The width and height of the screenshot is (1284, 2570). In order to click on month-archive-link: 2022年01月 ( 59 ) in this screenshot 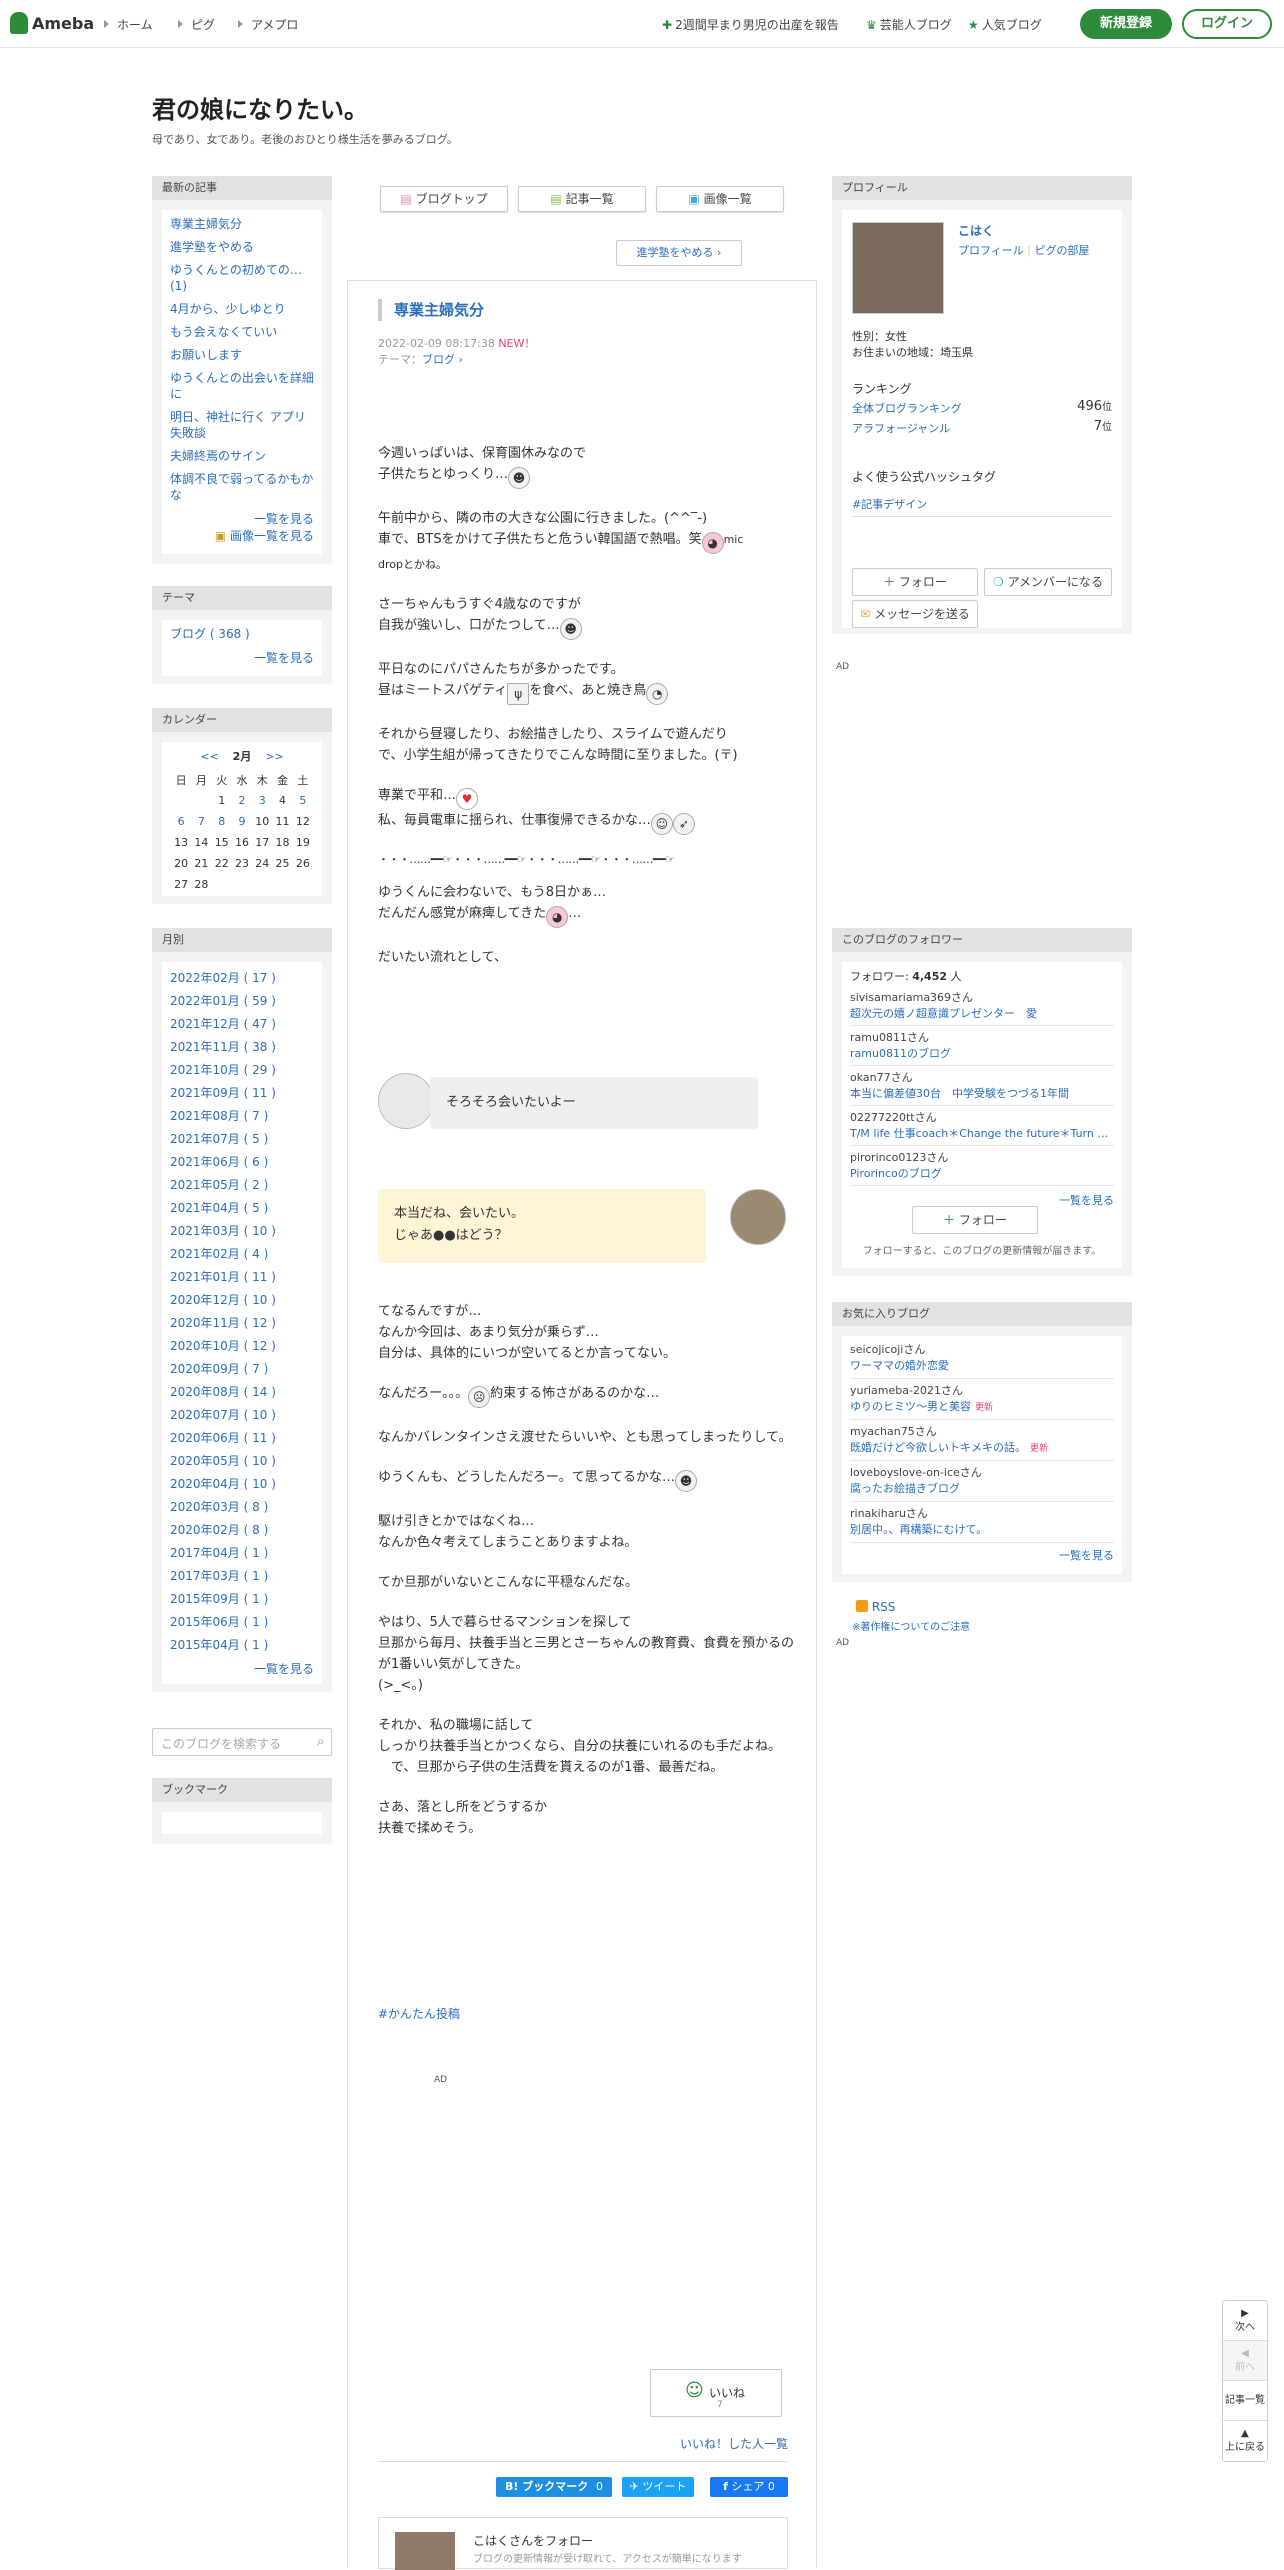, I will do `click(242, 1001)`.